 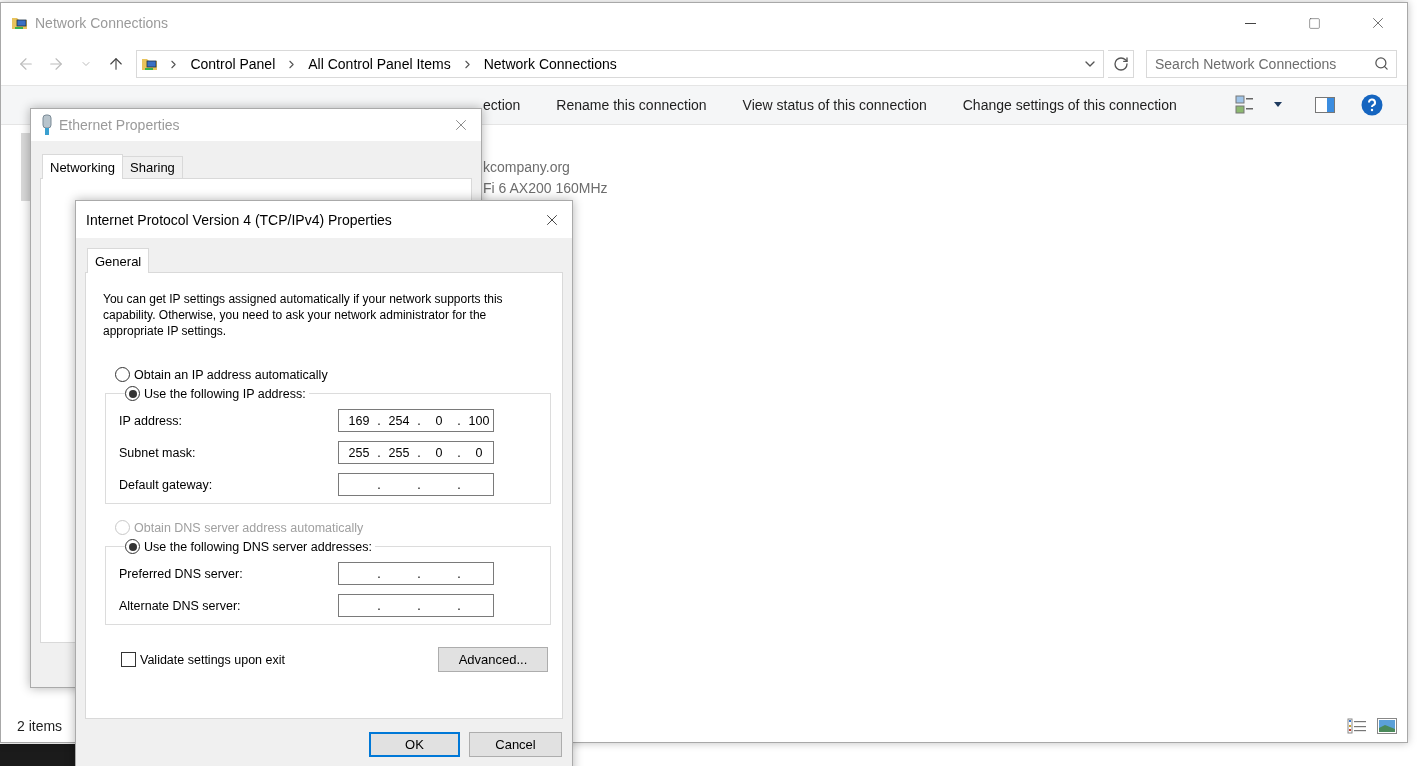 What do you see at coordinates (303, 315) in the screenshot?
I see `intro-text: You can get IP settings assigned automatically if your network supports this capability. Otherwise, you need to ask your network administrator for the appropriate IP settings.` at bounding box center [303, 315].